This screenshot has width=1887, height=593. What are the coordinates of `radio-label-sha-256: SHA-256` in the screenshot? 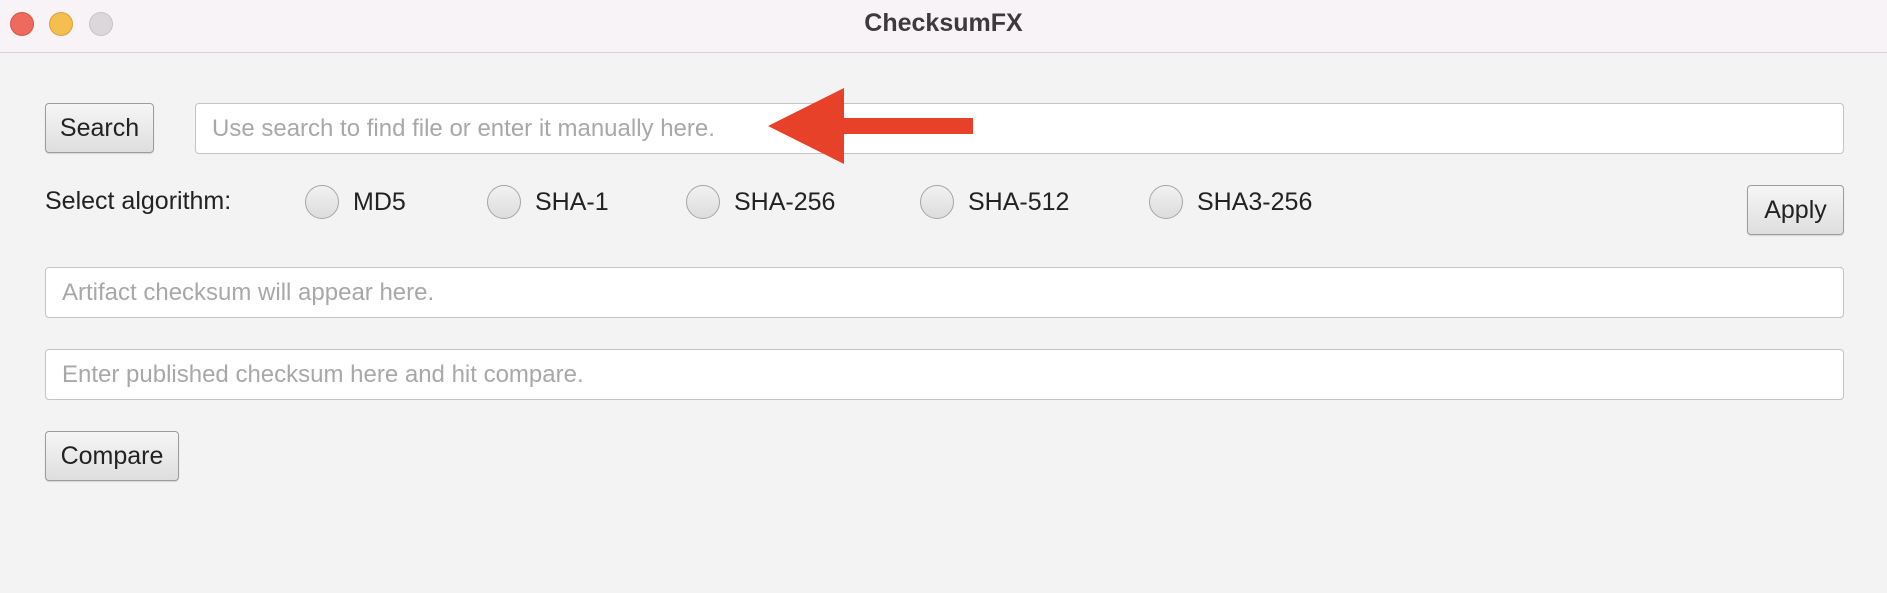 It's located at (785, 201).